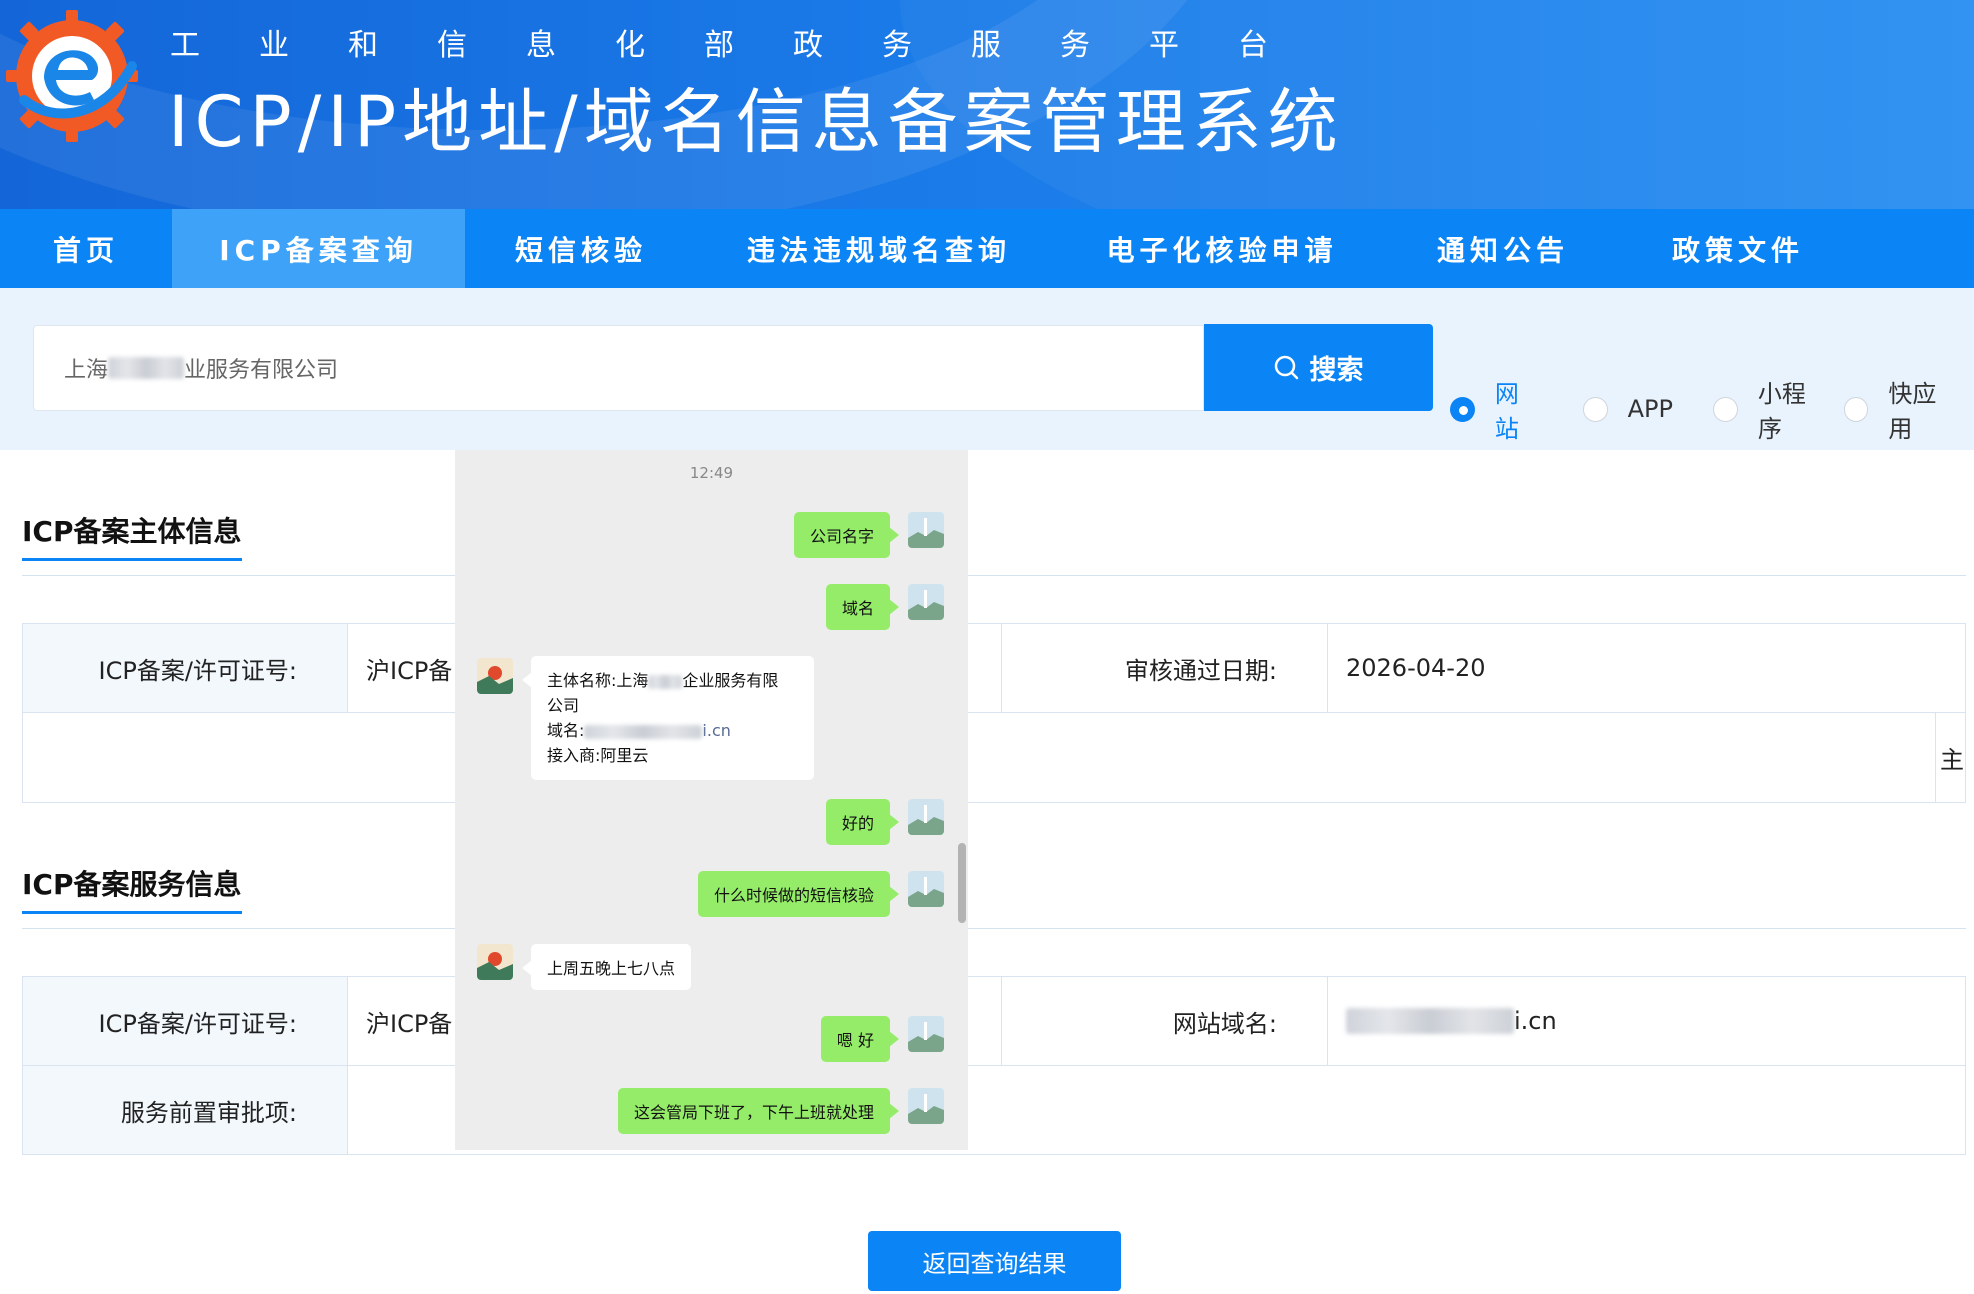 The width and height of the screenshot is (1974, 1294). What do you see at coordinates (1646, 1021) in the screenshot?
I see `domain-value: i.cn` at bounding box center [1646, 1021].